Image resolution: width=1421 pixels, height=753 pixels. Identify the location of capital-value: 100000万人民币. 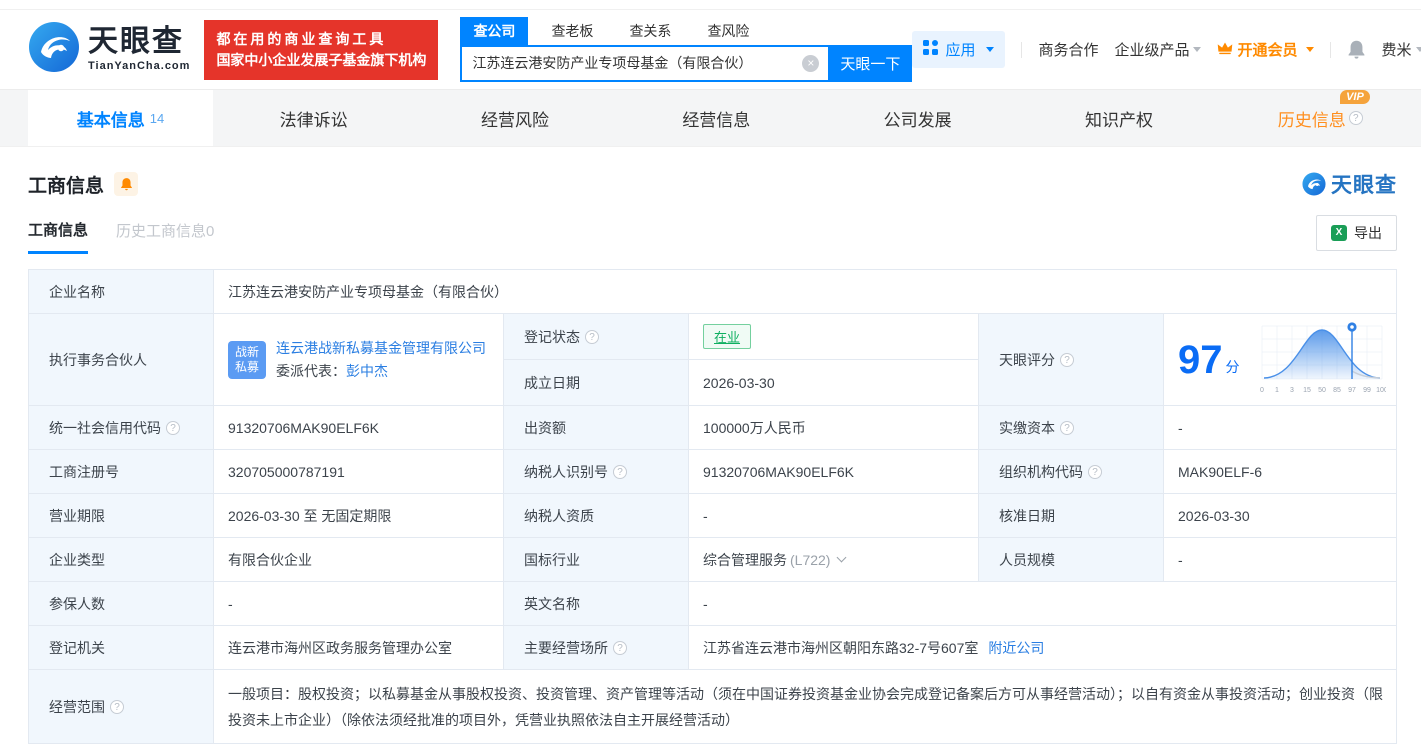
(834, 428).